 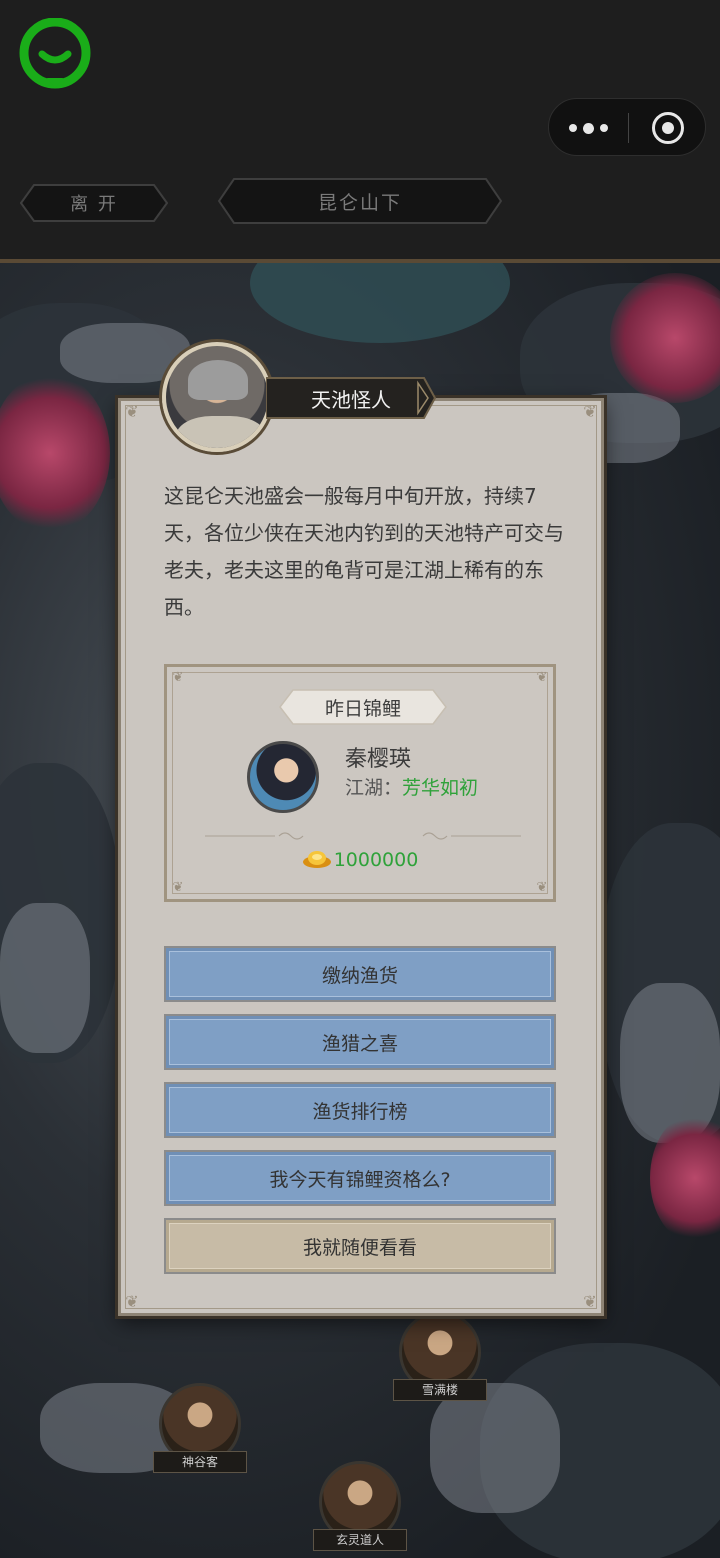 I want to click on more-icon, so click(x=588, y=128).